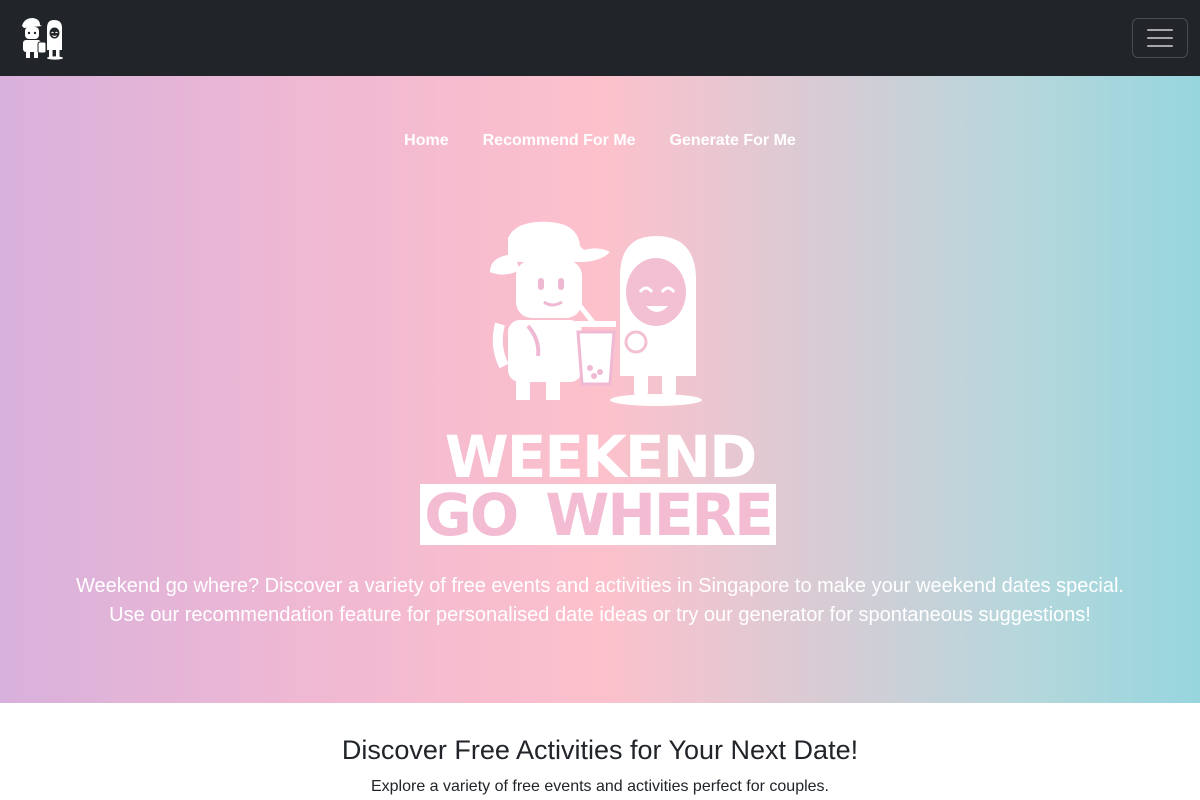  I want to click on weekend-go-where-logo: WEEKEND GO WHERE, so click(600, 487).